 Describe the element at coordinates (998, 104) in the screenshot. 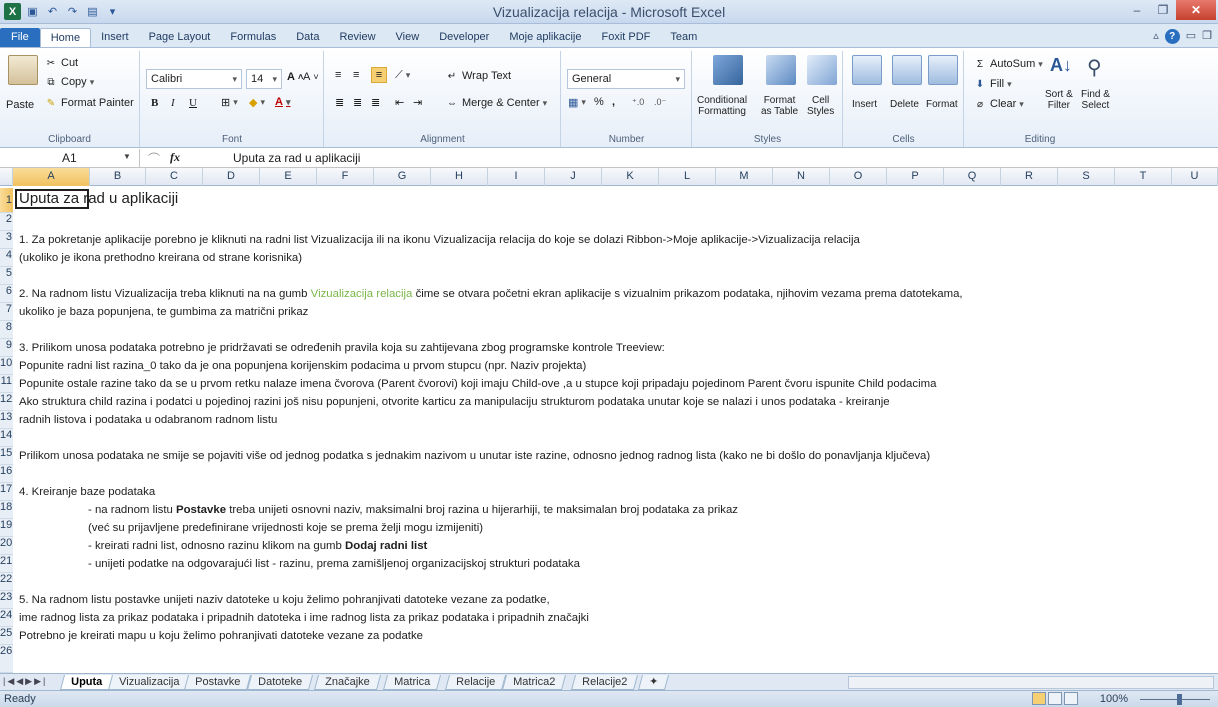

I see `clear-button: ⌀ Clear ▾` at that location.